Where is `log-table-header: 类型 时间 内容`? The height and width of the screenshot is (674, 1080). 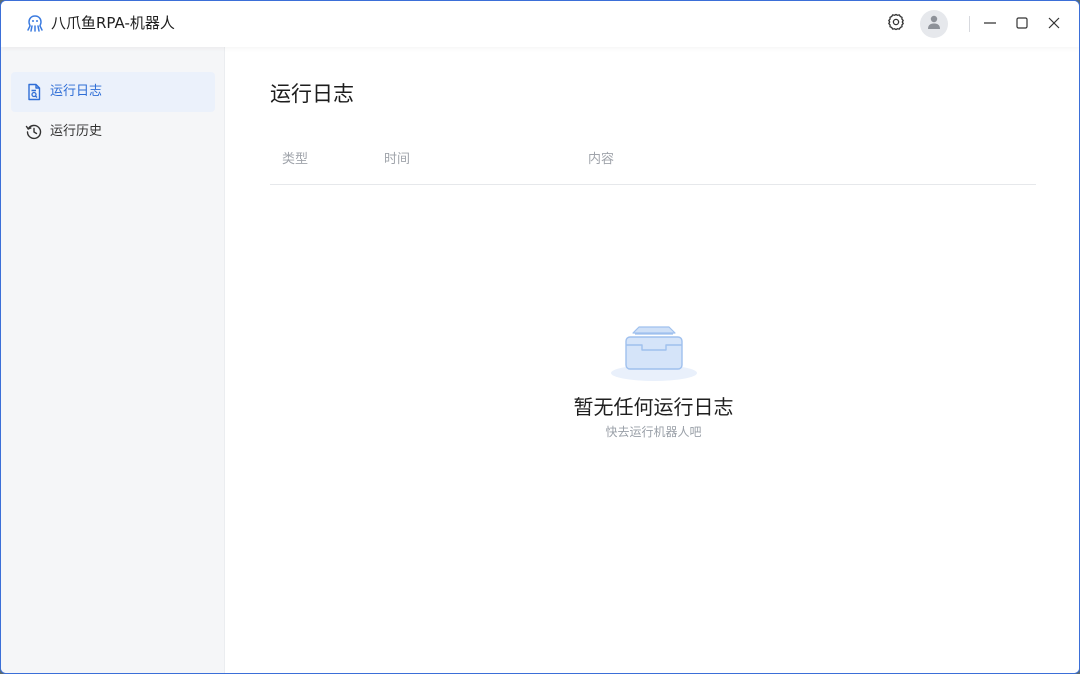 log-table-header: 类型 时间 内容 is located at coordinates (653, 164).